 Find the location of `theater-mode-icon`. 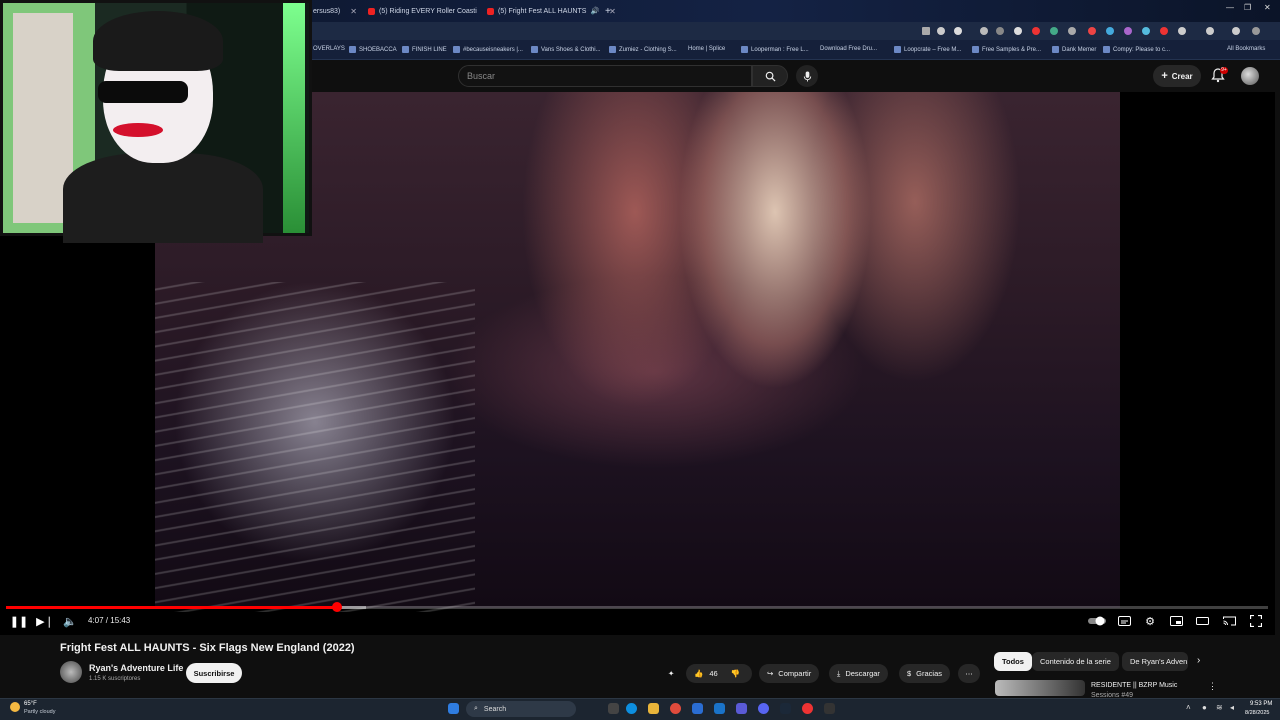

theater-mode-icon is located at coordinates (1202, 621).